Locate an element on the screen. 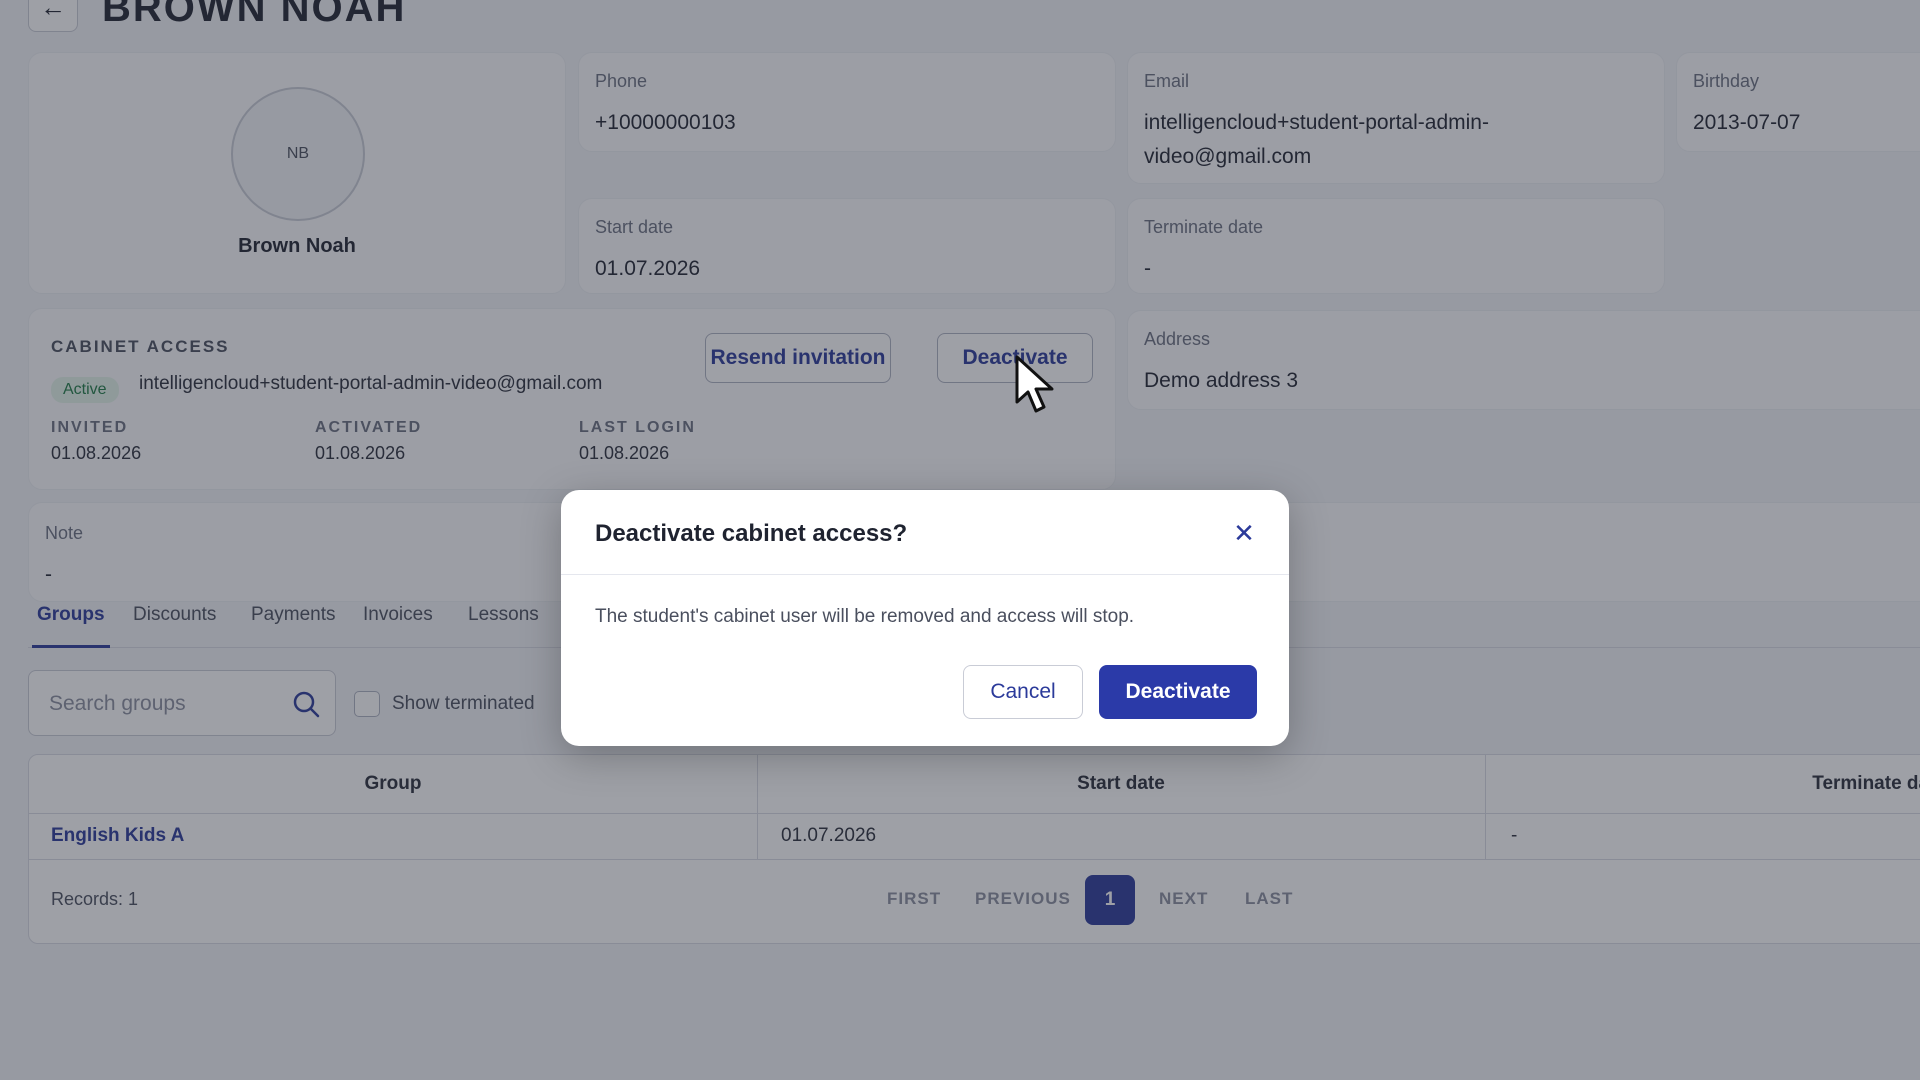  cancel-button: Cancel is located at coordinates (1023, 692).